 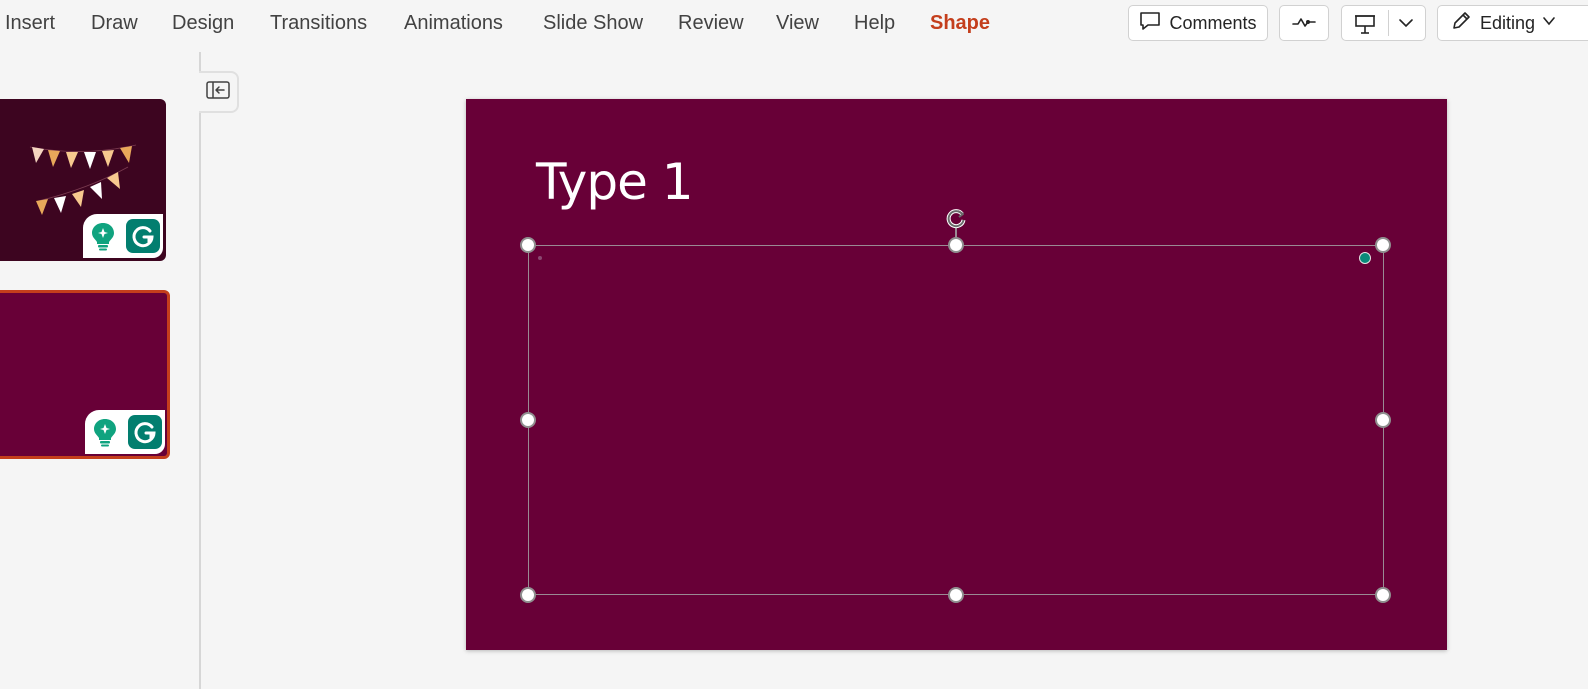 What do you see at coordinates (956, 595) in the screenshot?
I see `resize-handle-bottom` at bounding box center [956, 595].